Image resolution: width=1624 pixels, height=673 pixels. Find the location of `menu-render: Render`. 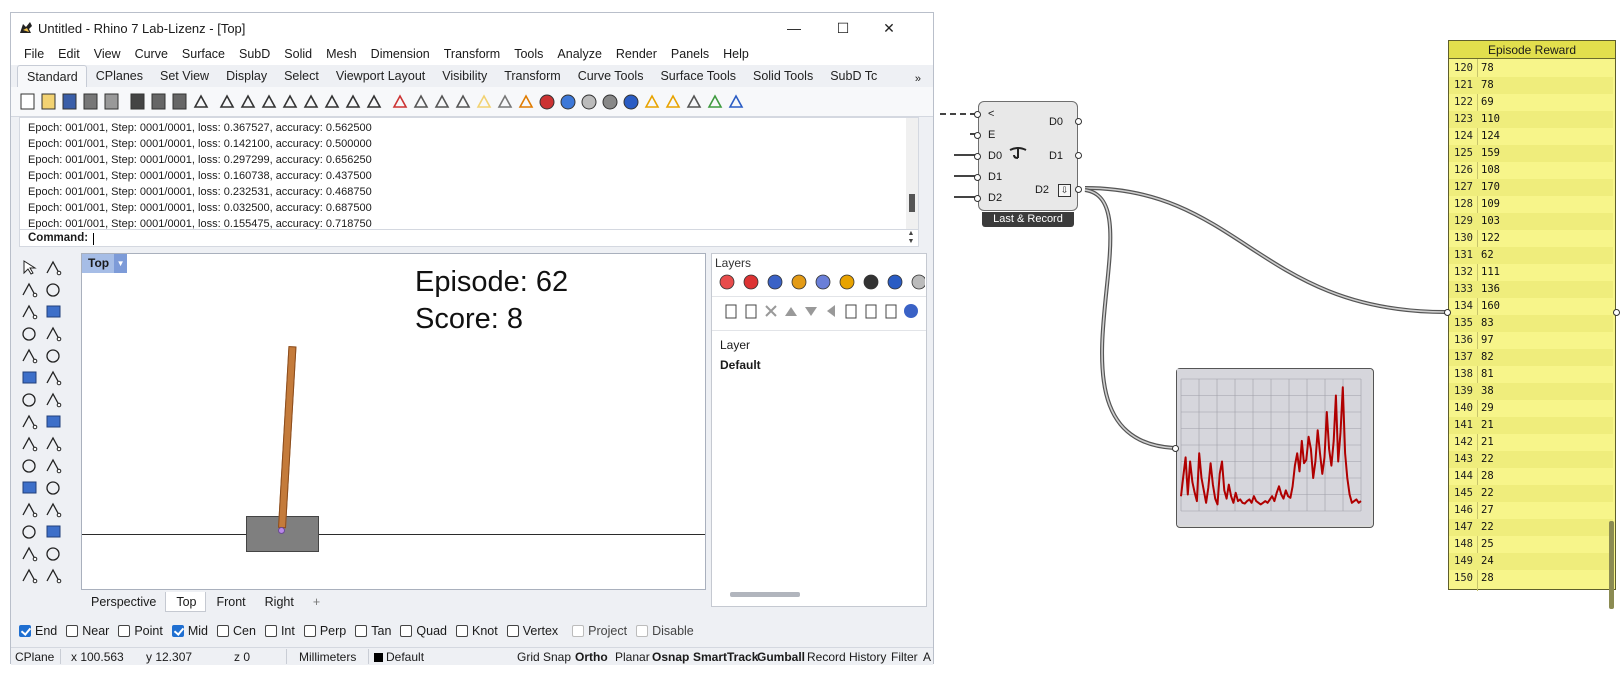

menu-render: Render is located at coordinates (636, 54).